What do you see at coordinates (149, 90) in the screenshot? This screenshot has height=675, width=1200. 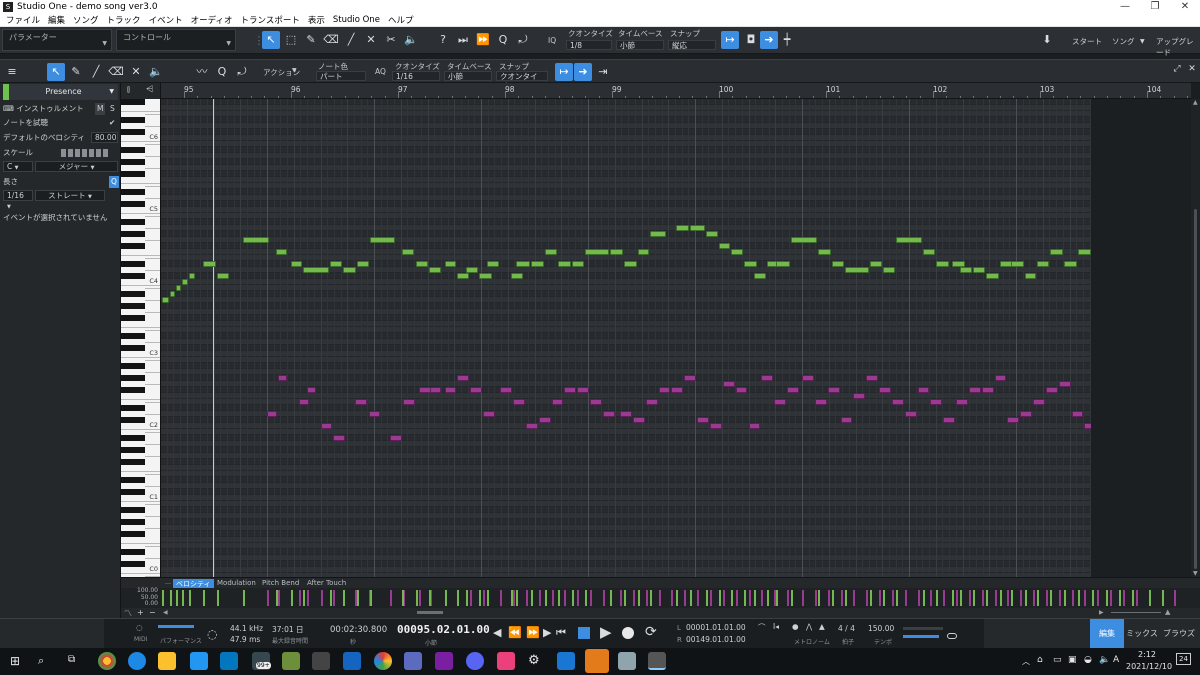 I see `fold-icon: ⩤` at bounding box center [149, 90].